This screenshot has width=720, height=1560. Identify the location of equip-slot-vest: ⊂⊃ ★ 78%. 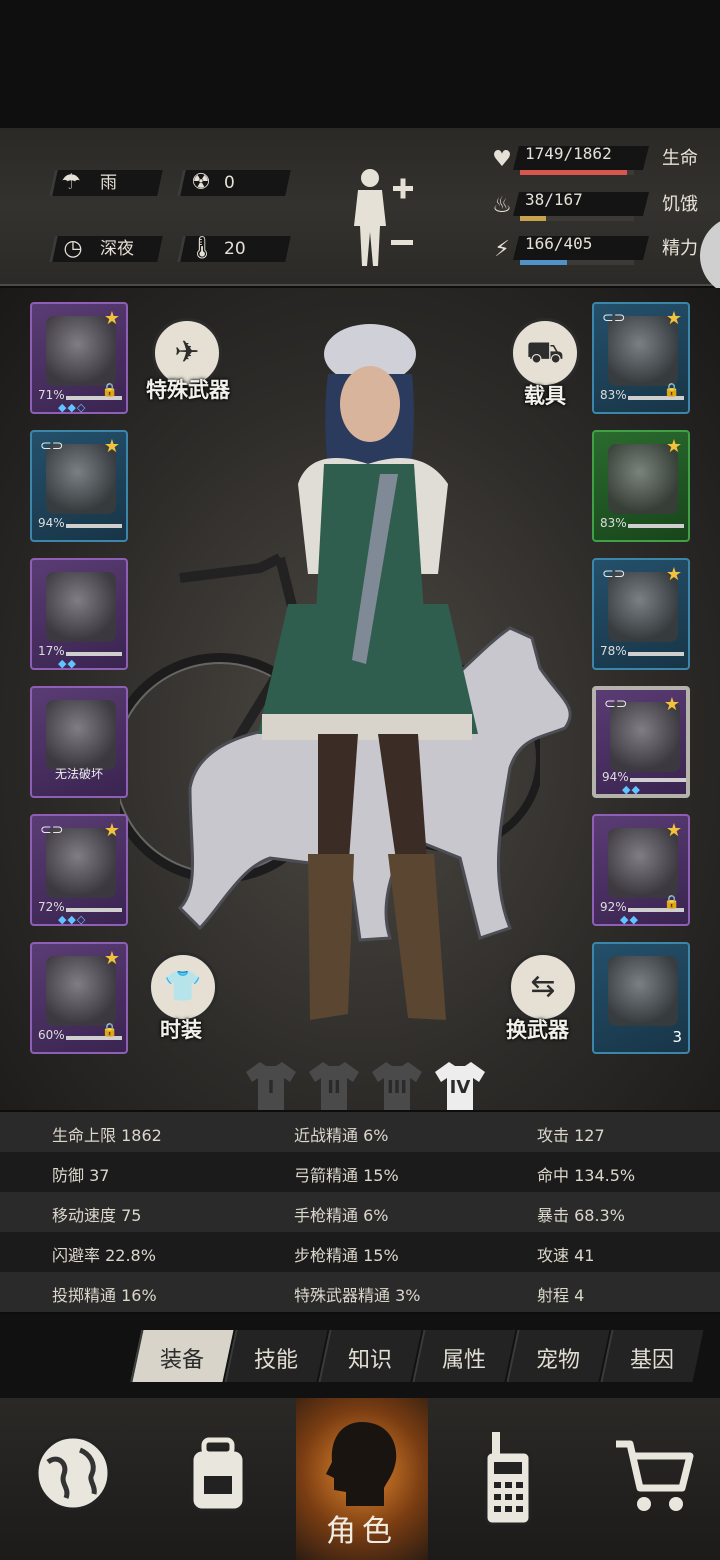
(641, 614).